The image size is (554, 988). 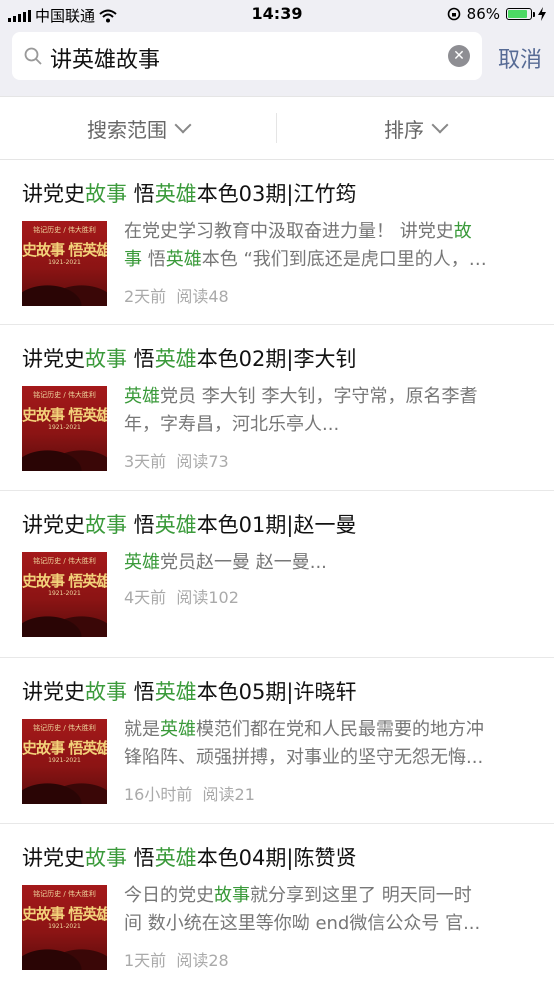 I want to click on search-input: 讲英雄故事 ✕, so click(x=247, y=56).